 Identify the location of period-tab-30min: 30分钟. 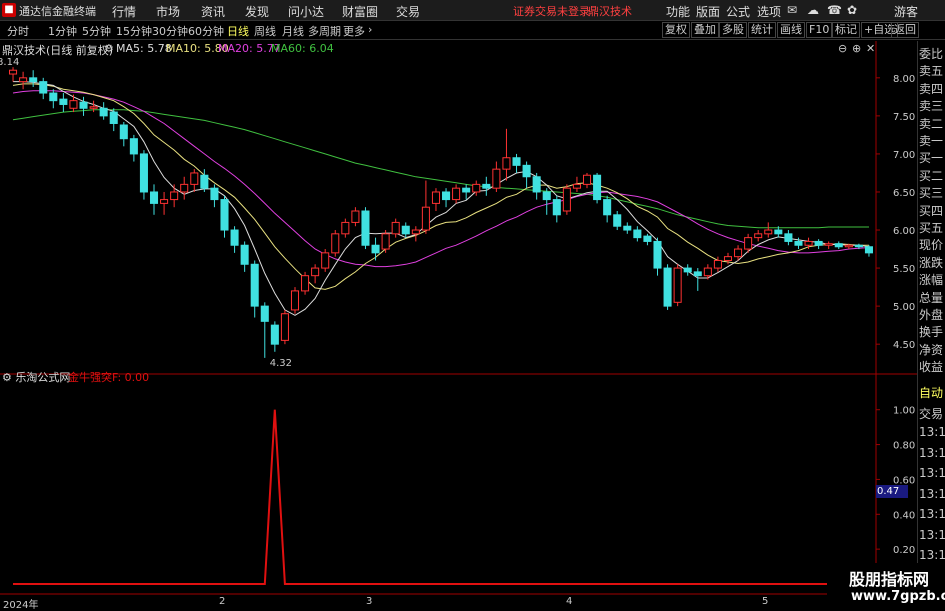
(170, 31).